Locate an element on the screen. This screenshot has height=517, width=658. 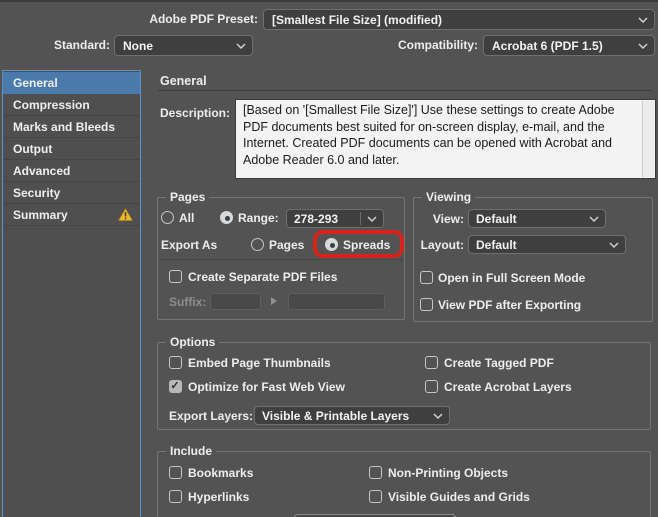
sidebar-item-general: General is located at coordinates (71, 83).